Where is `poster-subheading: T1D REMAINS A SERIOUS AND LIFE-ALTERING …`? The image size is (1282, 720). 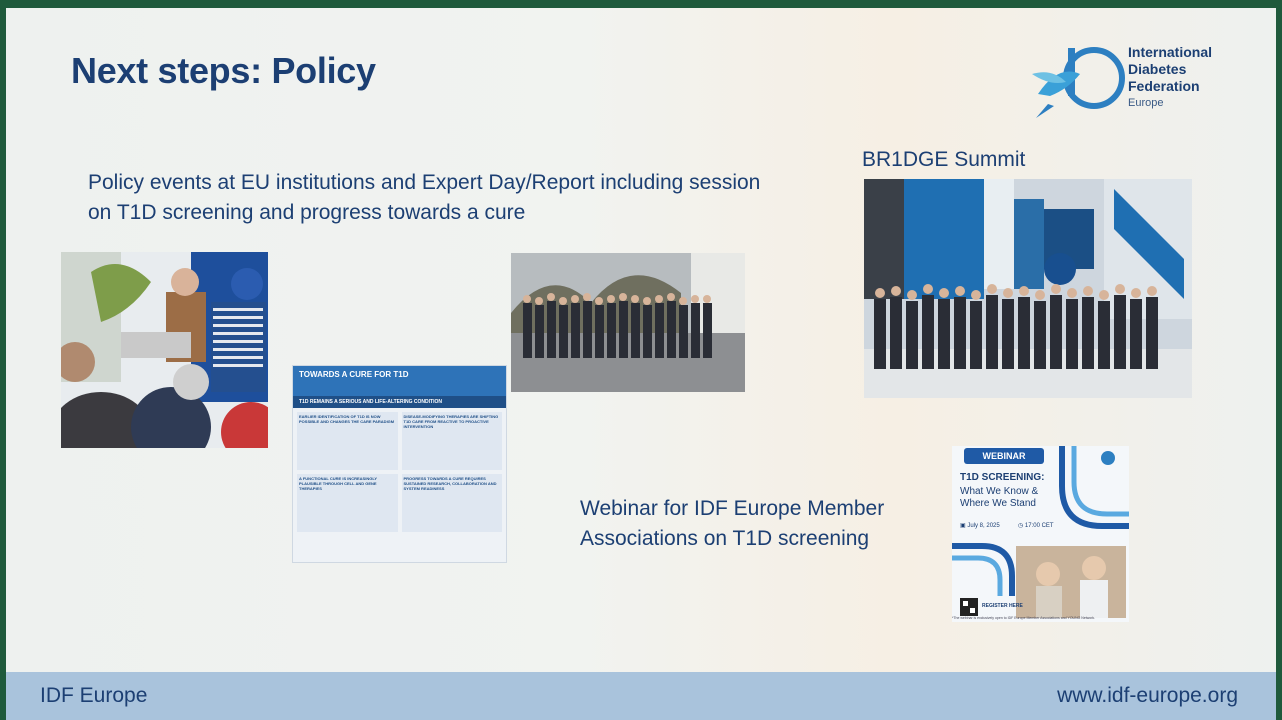
poster-subheading: T1D REMAINS A SERIOUS AND LIFE-ALTERING … is located at coordinates (399, 402).